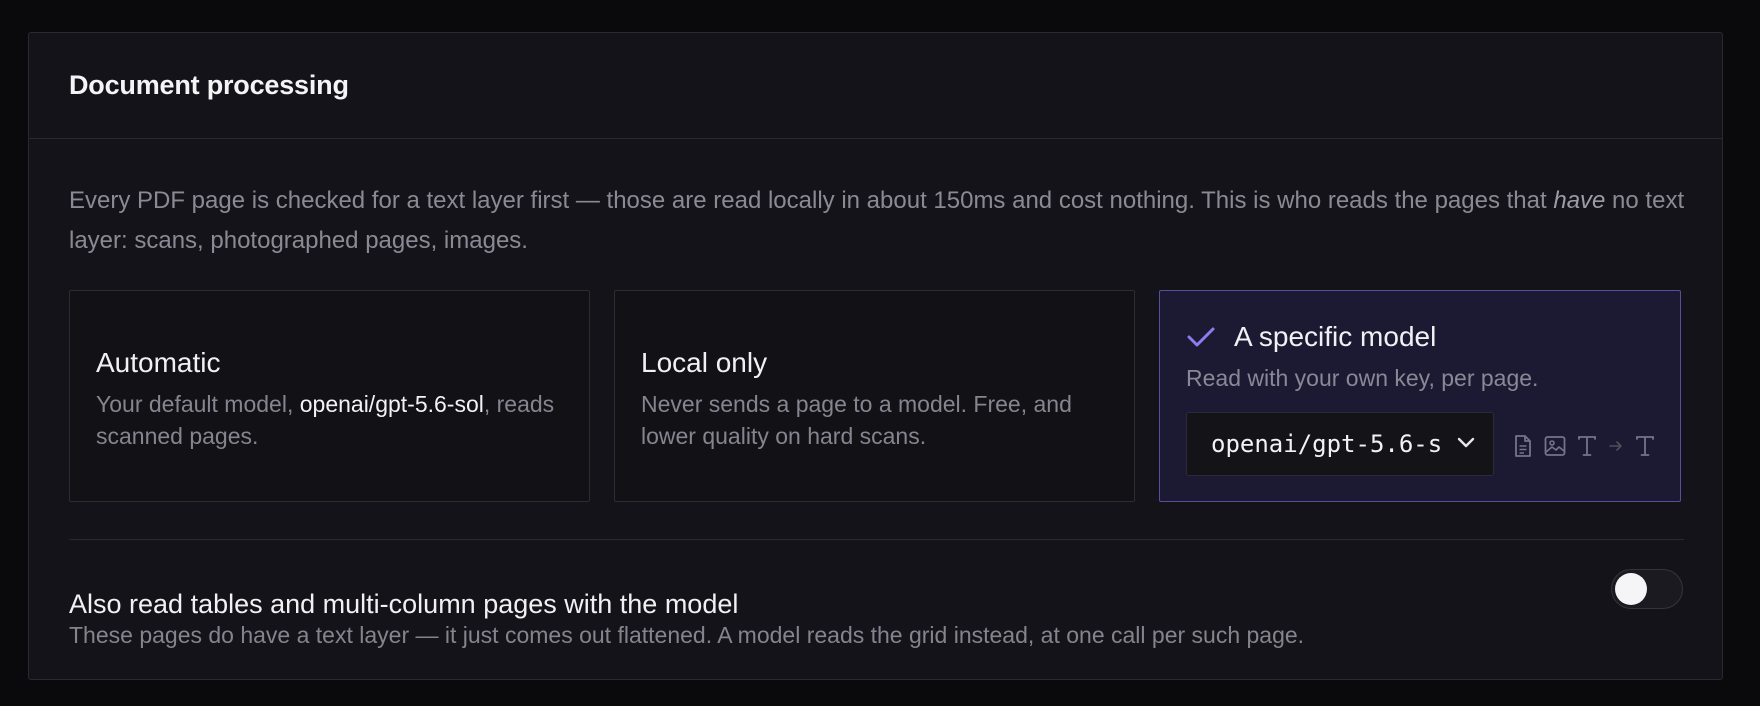 The width and height of the screenshot is (1760, 706). I want to click on intro-text-emphasis: have, so click(1579, 200).